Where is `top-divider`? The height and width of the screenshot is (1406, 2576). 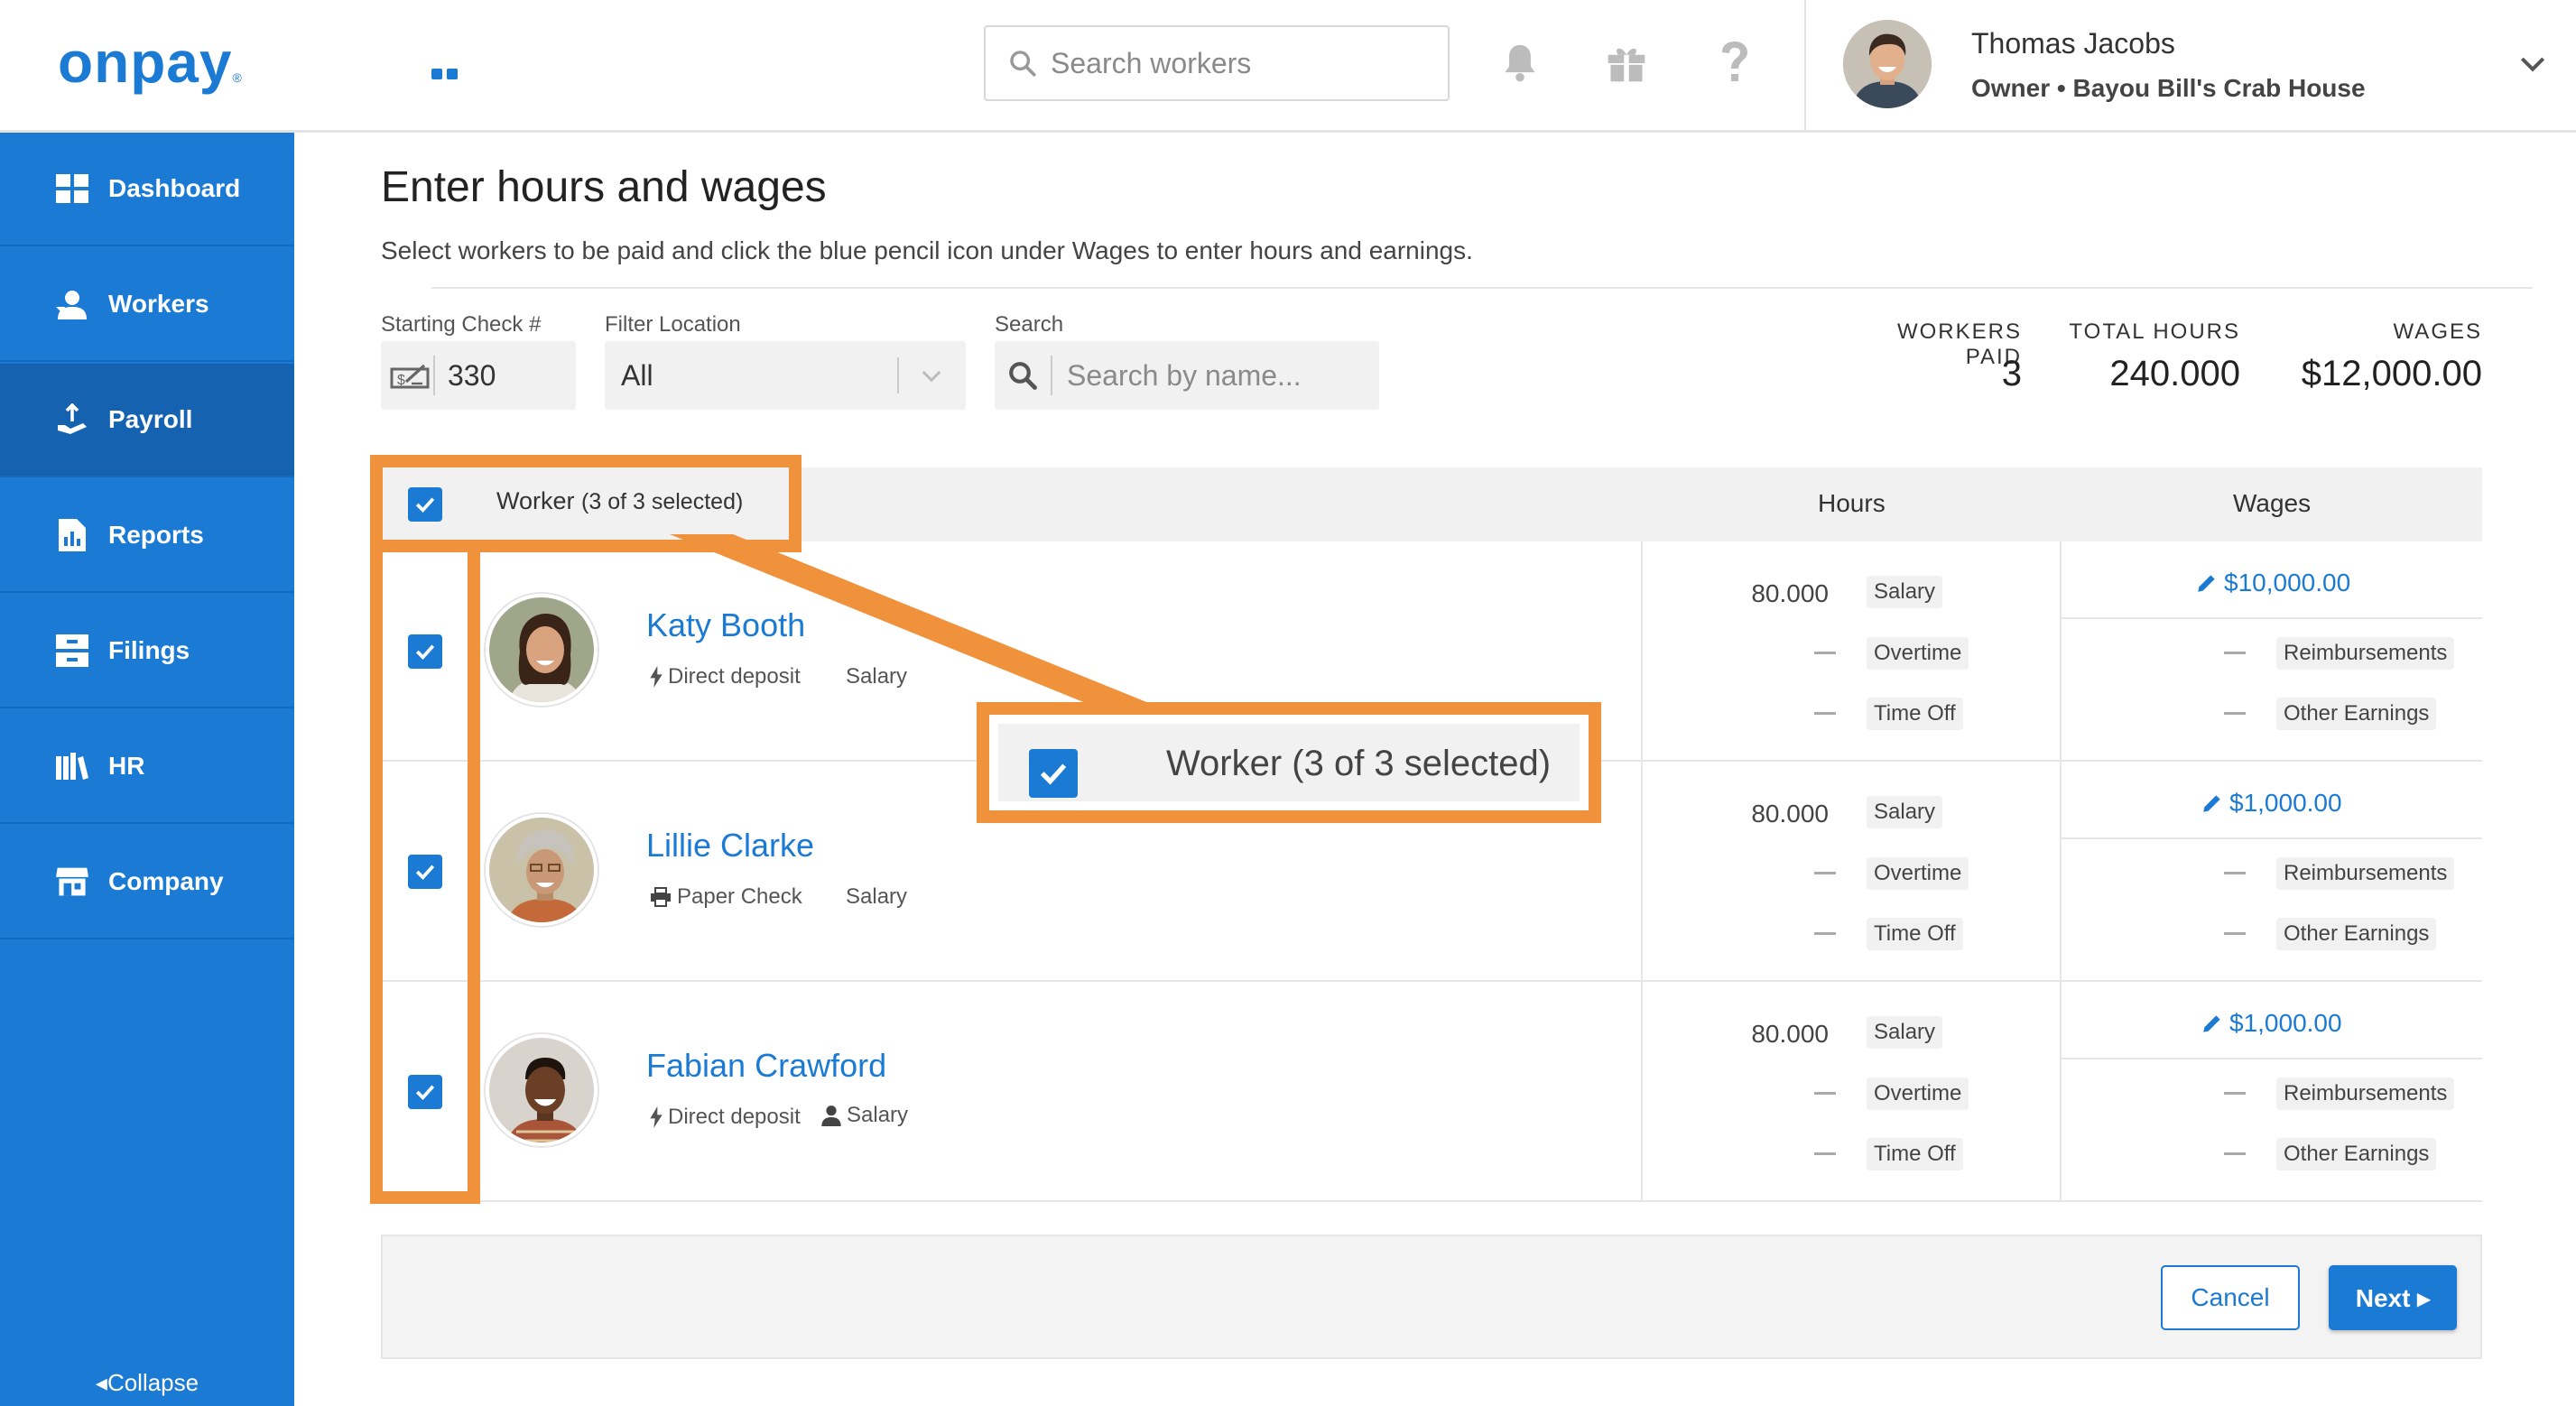 top-divider is located at coordinates (1805, 66).